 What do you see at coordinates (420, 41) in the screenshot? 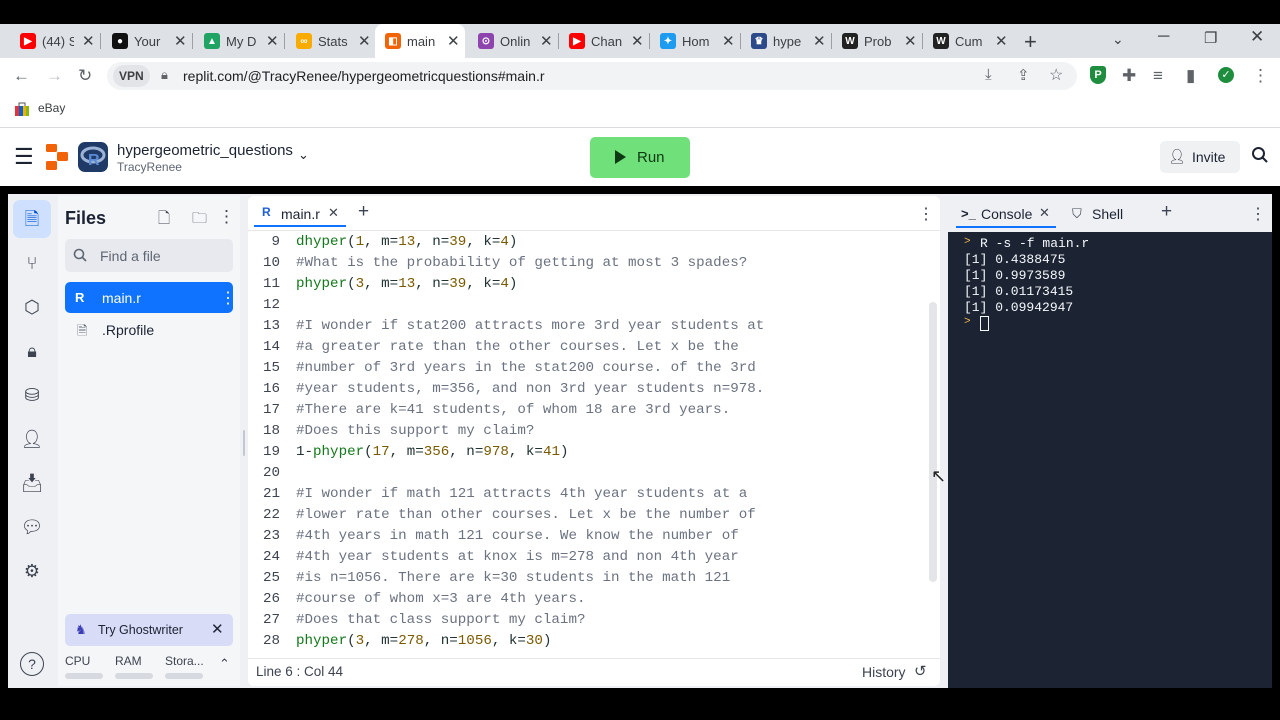
I see `browser-tab: ◧ main ✕` at bounding box center [420, 41].